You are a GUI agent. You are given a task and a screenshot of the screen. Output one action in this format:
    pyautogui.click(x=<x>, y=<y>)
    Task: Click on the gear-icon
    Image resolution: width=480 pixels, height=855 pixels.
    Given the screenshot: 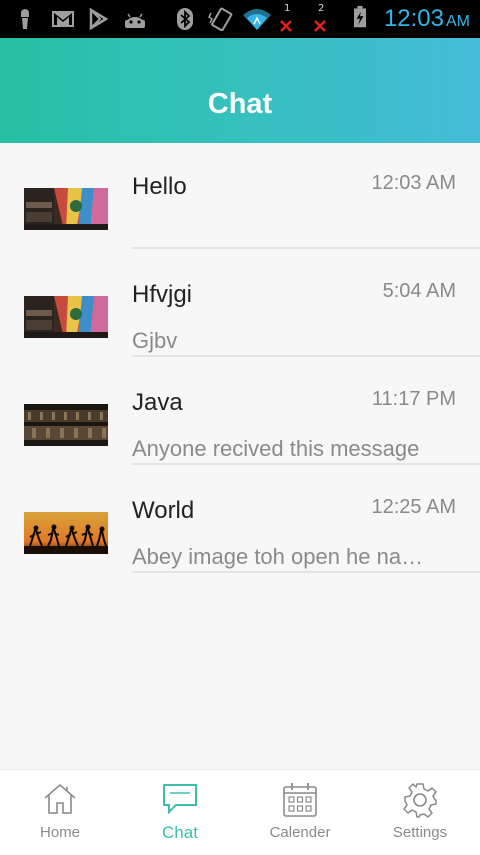 What is the action you would take?
    pyautogui.click(x=420, y=800)
    